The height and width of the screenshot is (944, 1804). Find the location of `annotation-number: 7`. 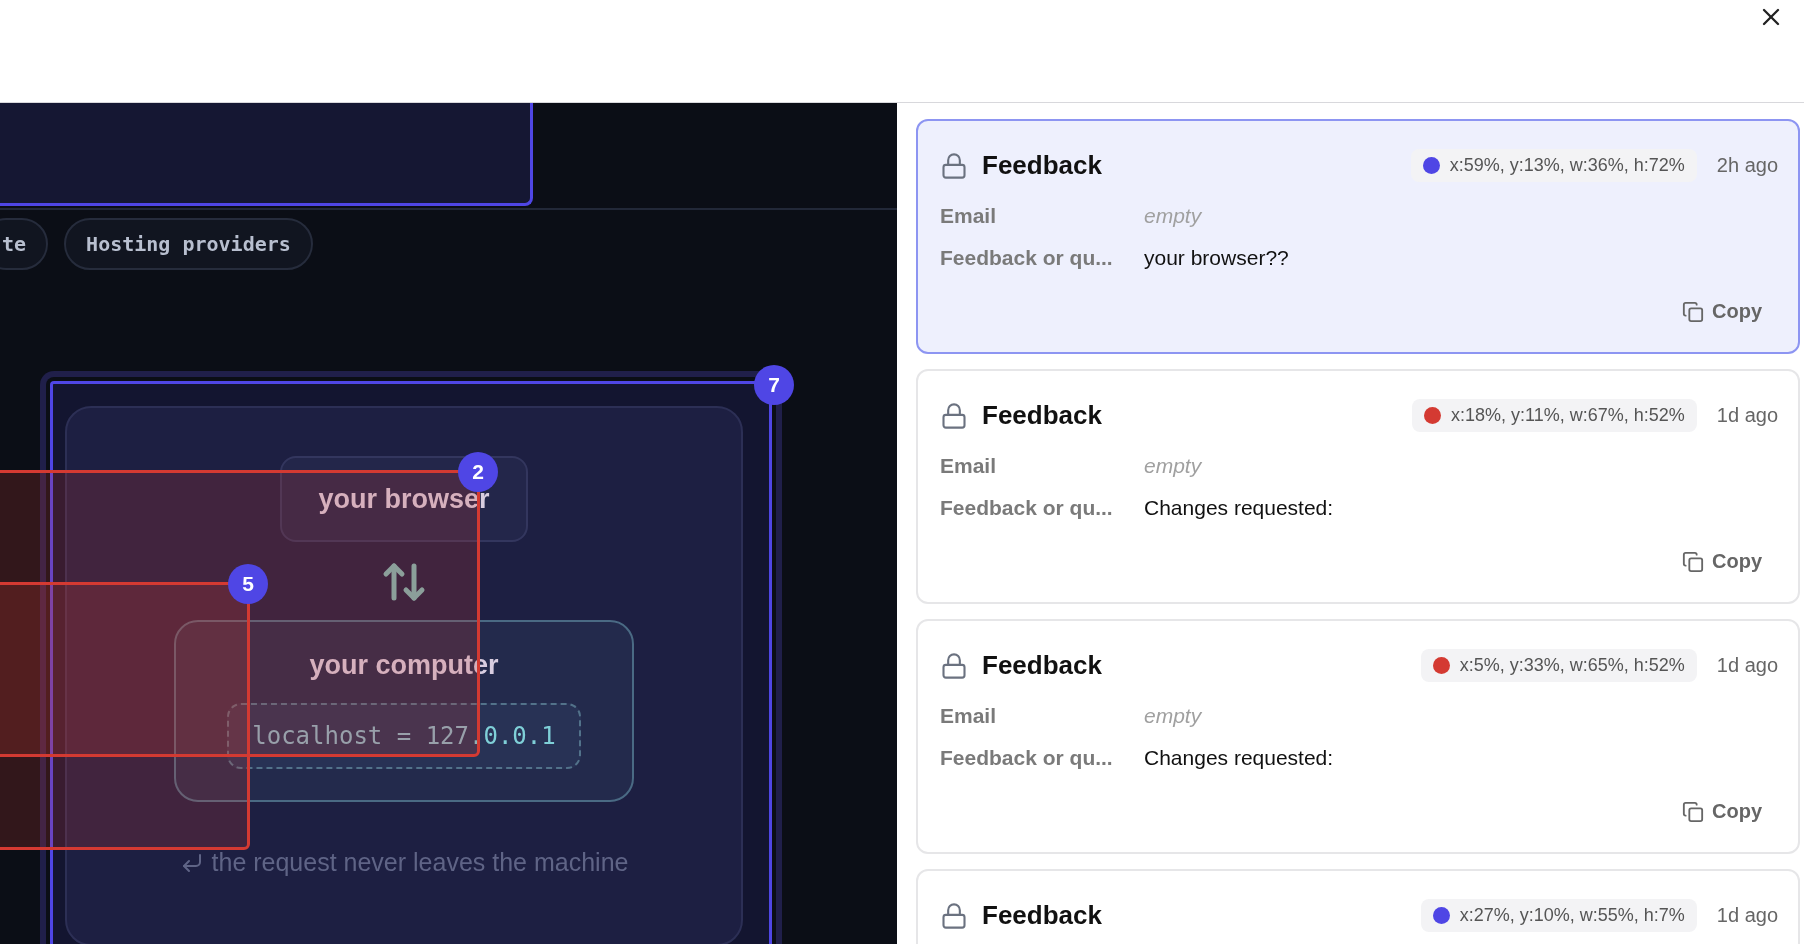

annotation-number: 7 is located at coordinates (774, 385).